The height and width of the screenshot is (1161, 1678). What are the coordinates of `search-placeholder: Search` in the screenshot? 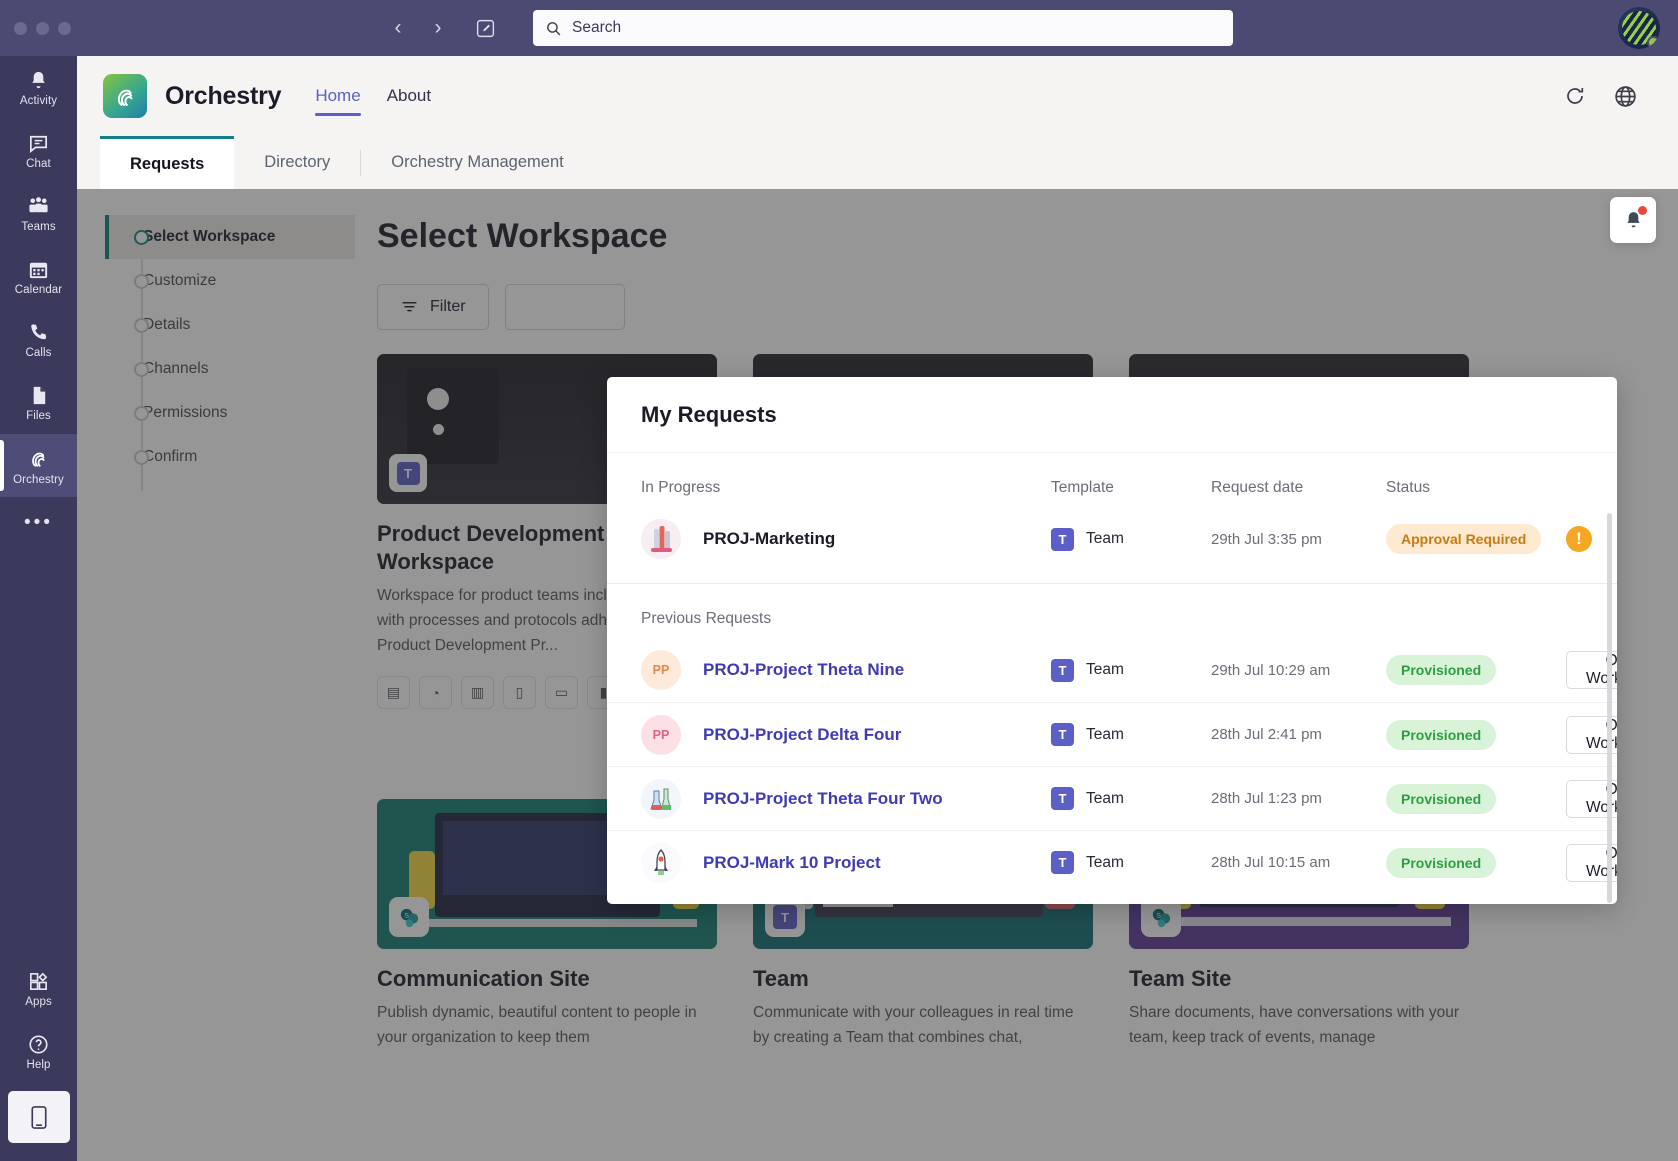 It's located at (597, 27).